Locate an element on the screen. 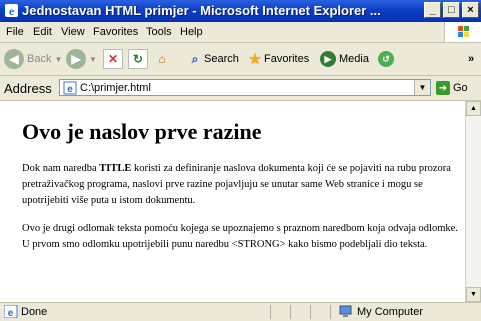 The width and height of the screenshot is (481, 321). menu-favorites: Favorites is located at coordinates (115, 32).